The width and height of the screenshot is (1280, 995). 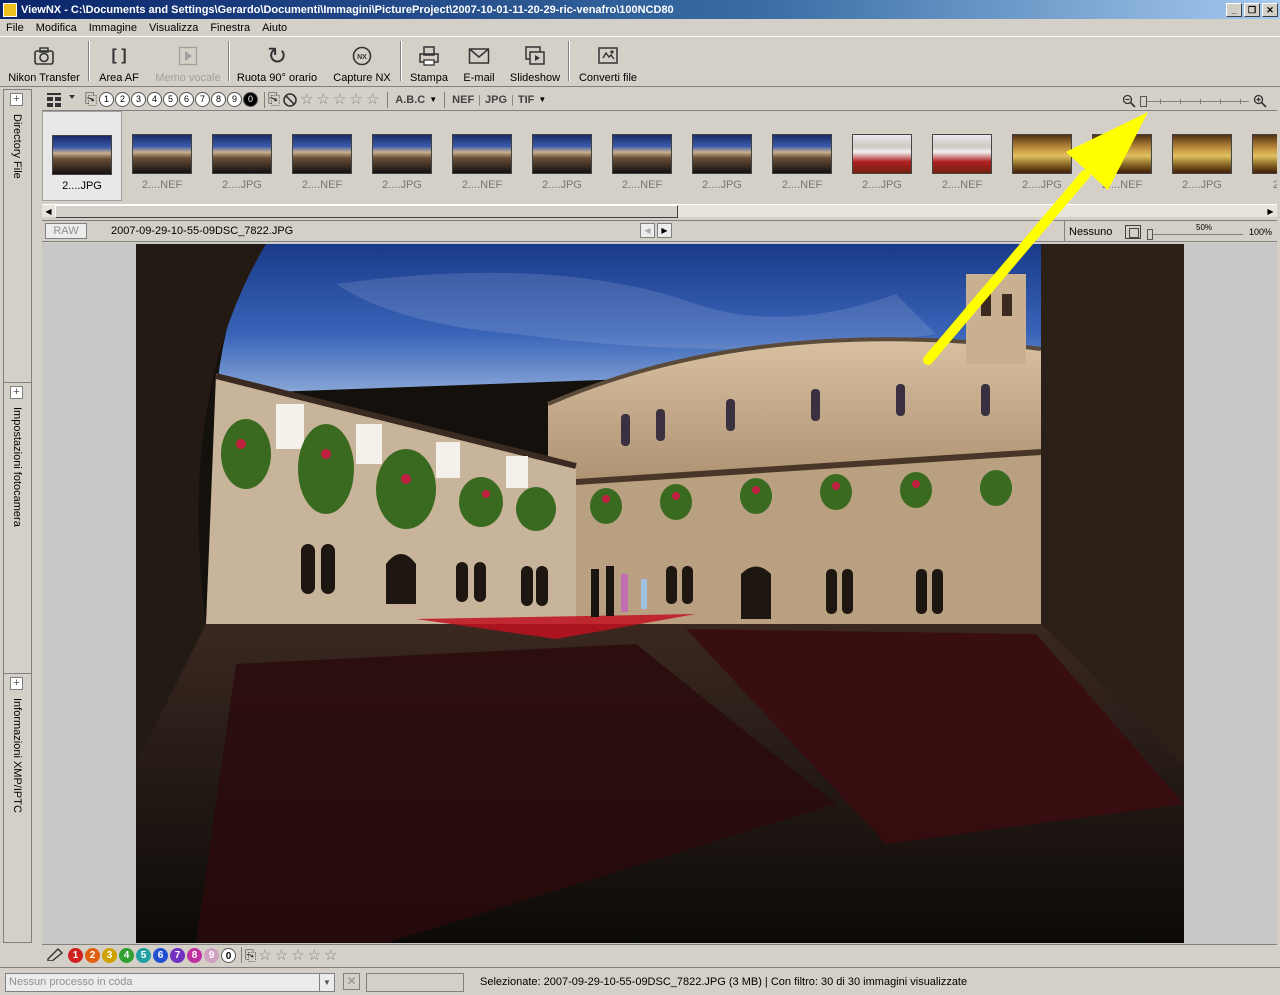 What do you see at coordinates (113, 28) in the screenshot?
I see `menu-immagine: Immagine` at bounding box center [113, 28].